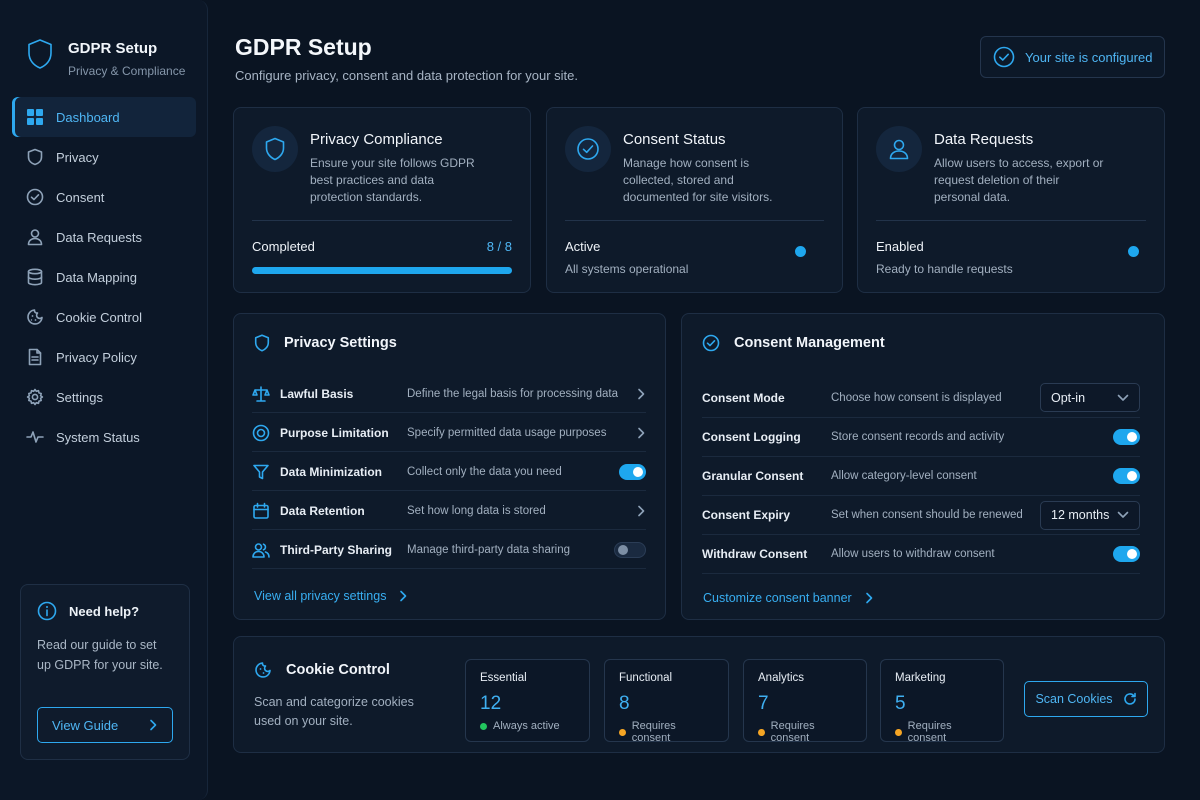 Image resolution: width=1200 pixels, height=800 pixels. Describe the element at coordinates (942, 701) in the screenshot. I see `cookie-category-marketing: Marketing 5 Requires consent` at that location.